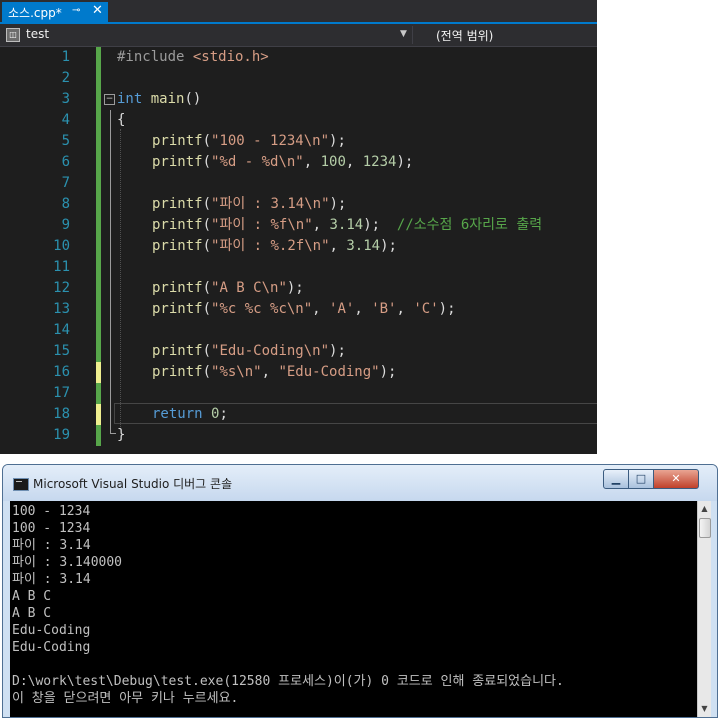 This screenshot has height=718, width=719. What do you see at coordinates (125, 698) in the screenshot?
I see `console-line: 이 창을 닫으려면 아무 키나 누르세요.` at bounding box center [125, 698].